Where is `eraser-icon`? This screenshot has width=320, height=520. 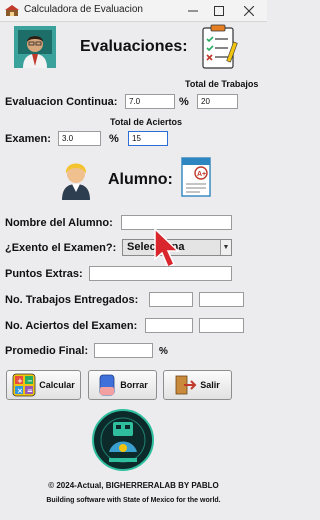 eraser-icon is located at coordinates (107, 385).